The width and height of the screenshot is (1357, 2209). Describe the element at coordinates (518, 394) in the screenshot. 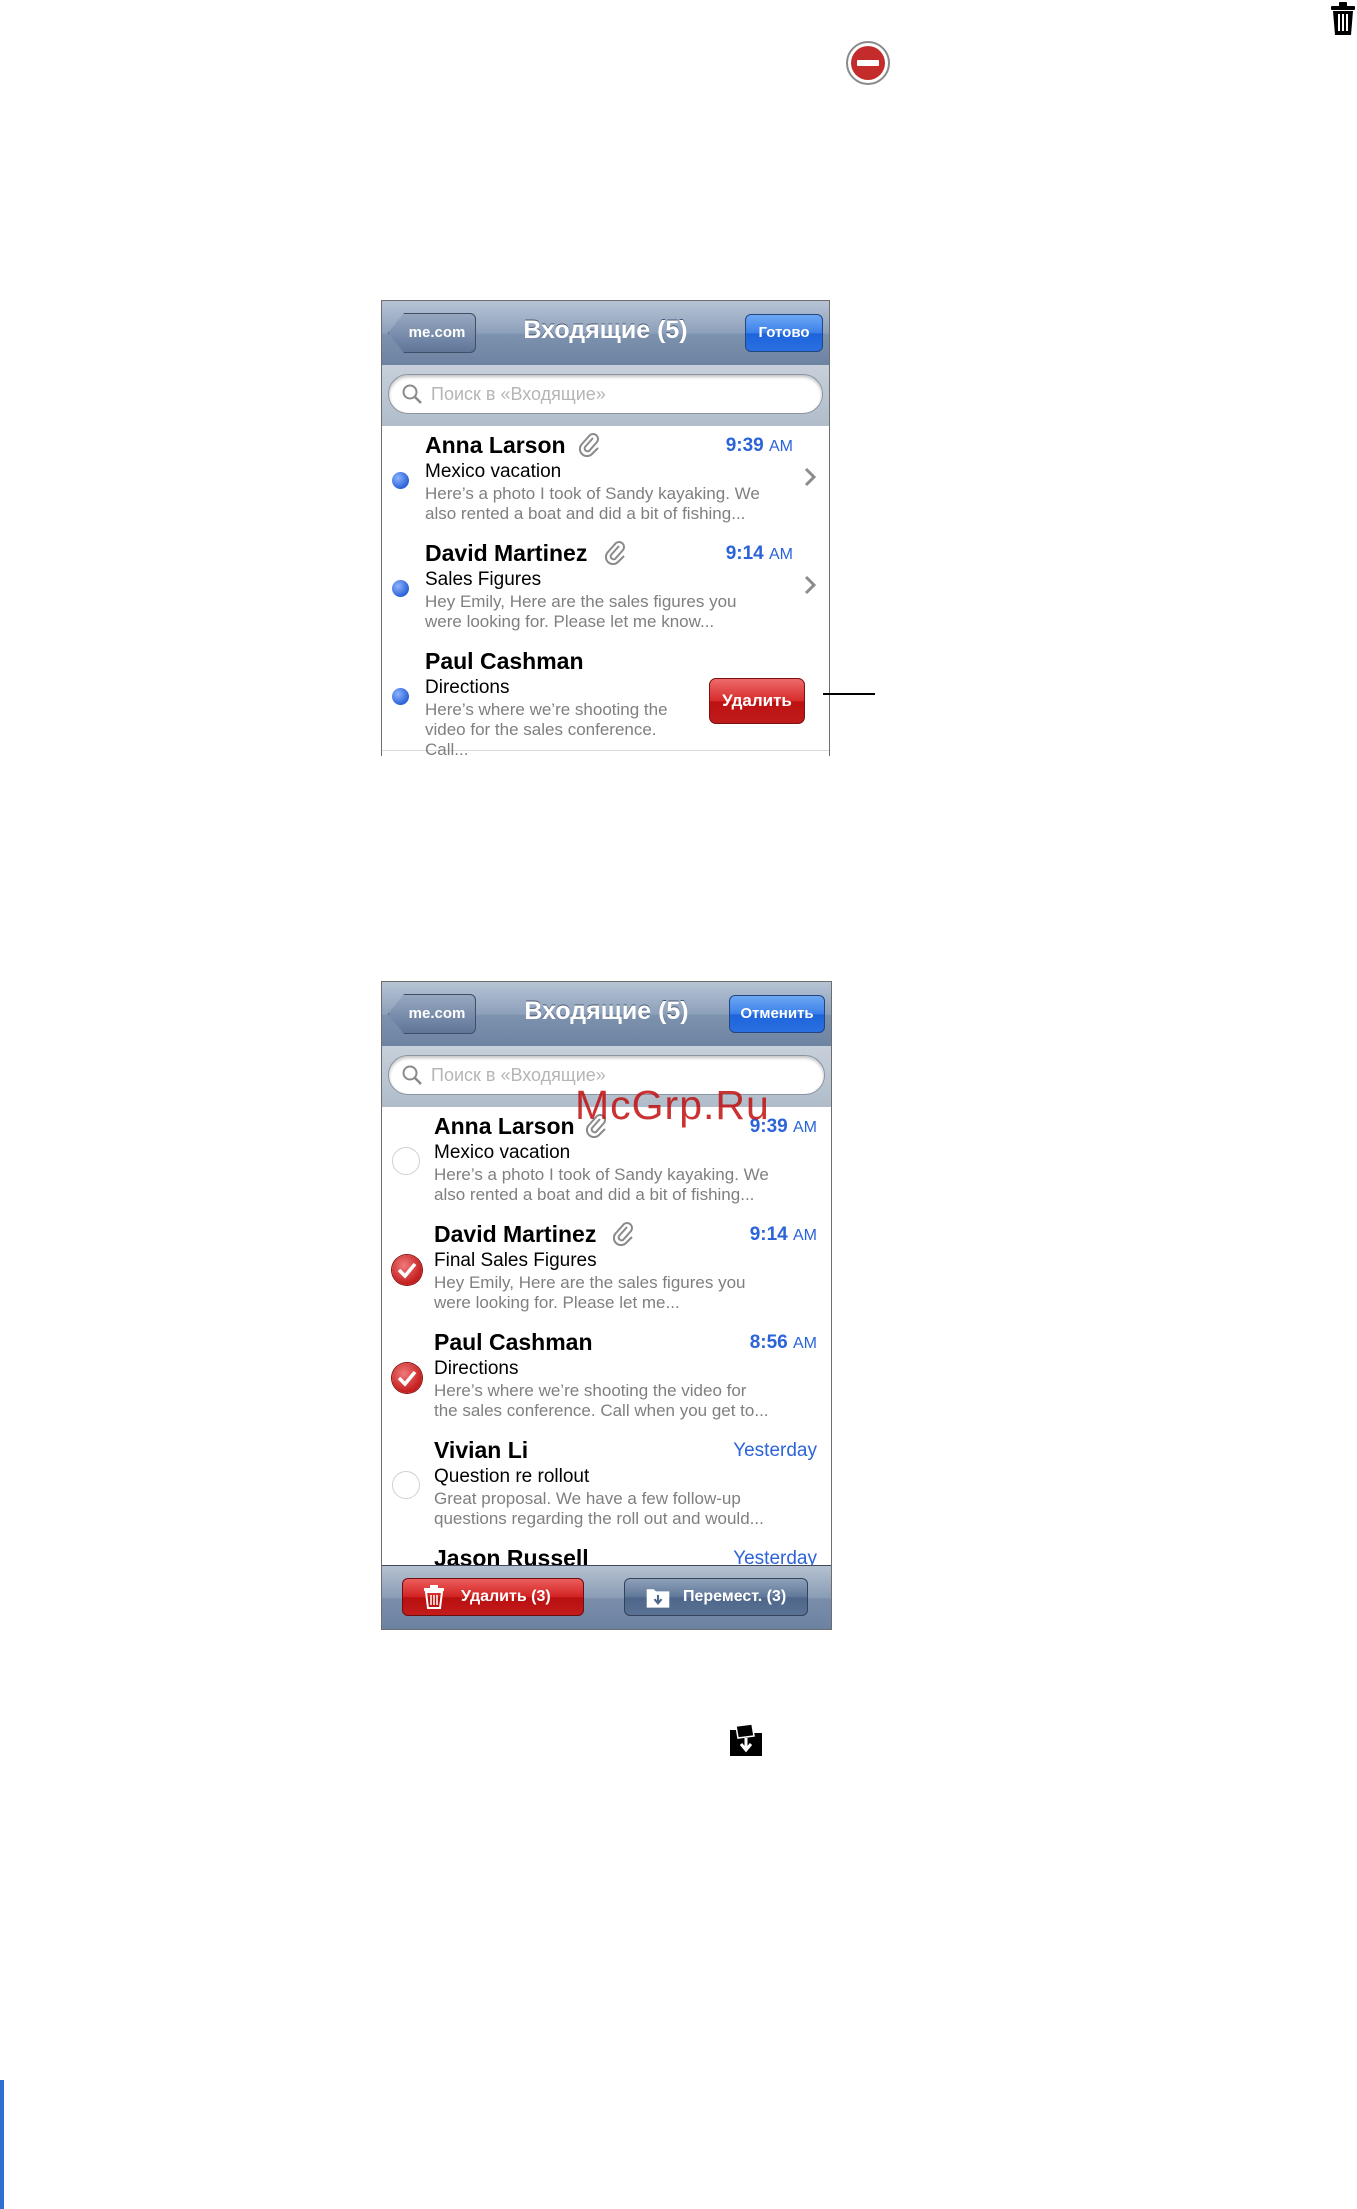

I see `search-placeholder: Поиск в «Входящие»` at that location.